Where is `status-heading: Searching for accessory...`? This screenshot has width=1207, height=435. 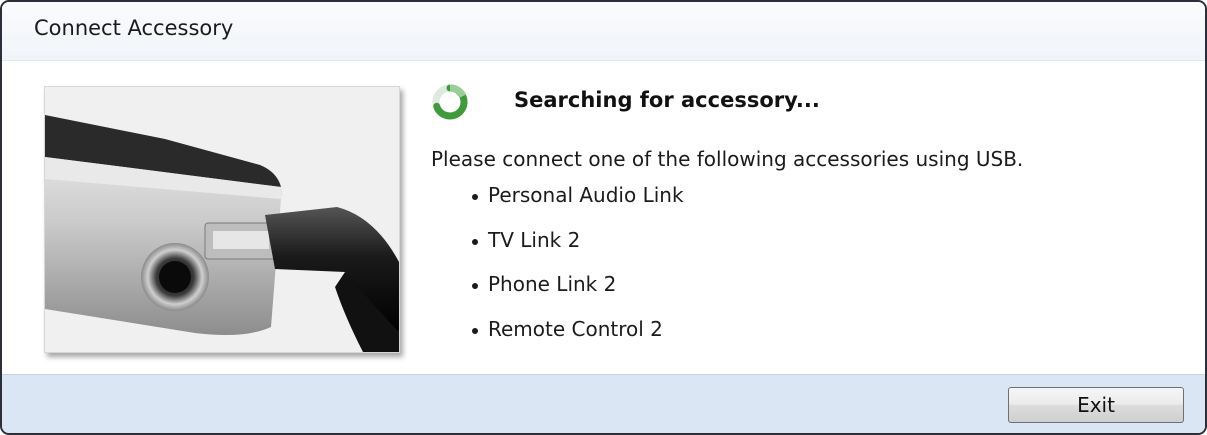
status-heading: Searching for accessory... is located at coordinates (667, 100).